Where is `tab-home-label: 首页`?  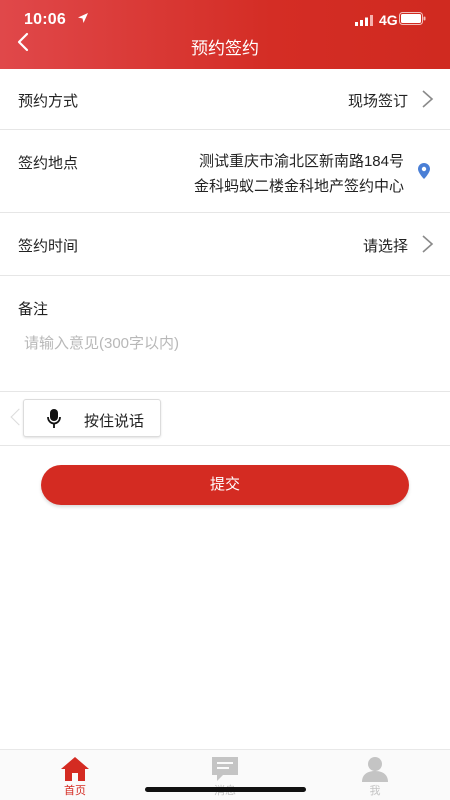
tab-home-label: 首页 is located at coordinates (75, 791).